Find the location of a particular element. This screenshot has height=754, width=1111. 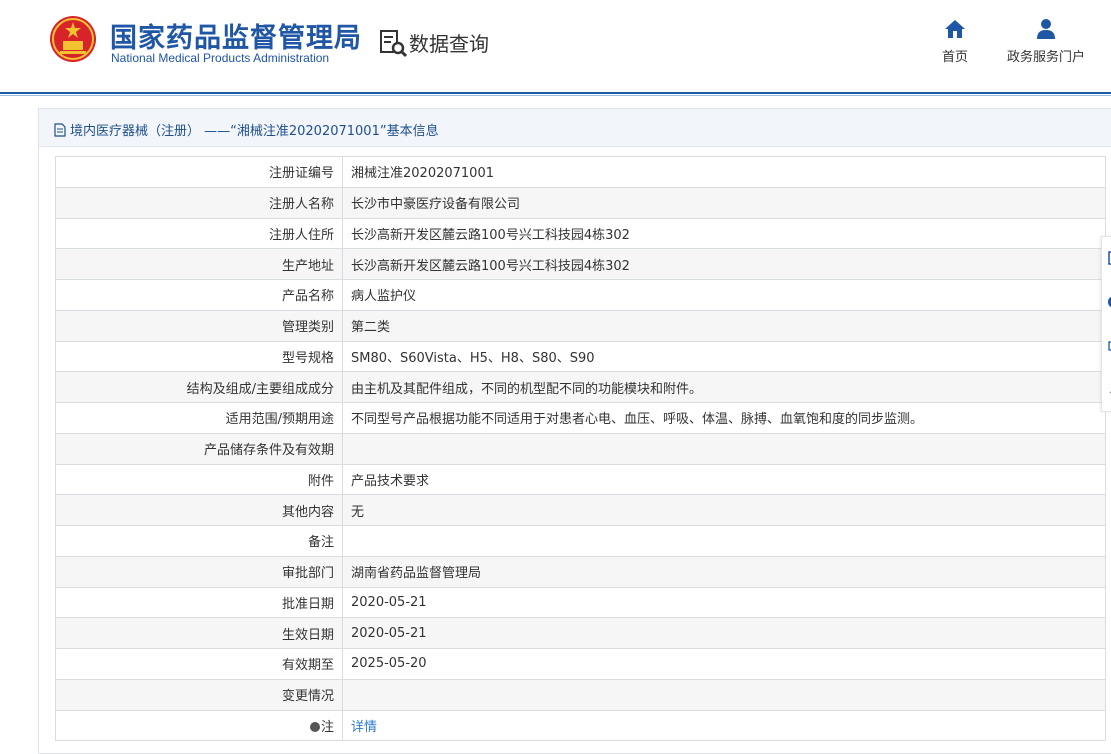

field-label: 注册人名称 is located at coordinates (199, 202).